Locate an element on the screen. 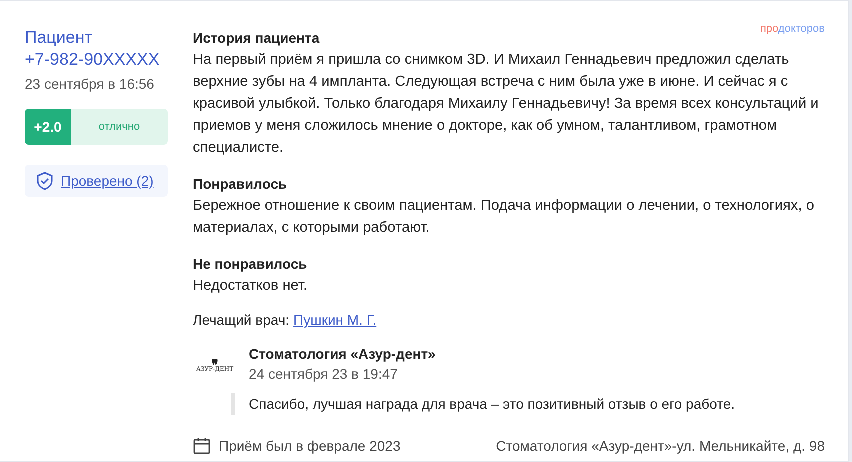 The width and height of the screenshot is (852, 462). section-text: Недостатков нет. is located at coordinates (251, 286).